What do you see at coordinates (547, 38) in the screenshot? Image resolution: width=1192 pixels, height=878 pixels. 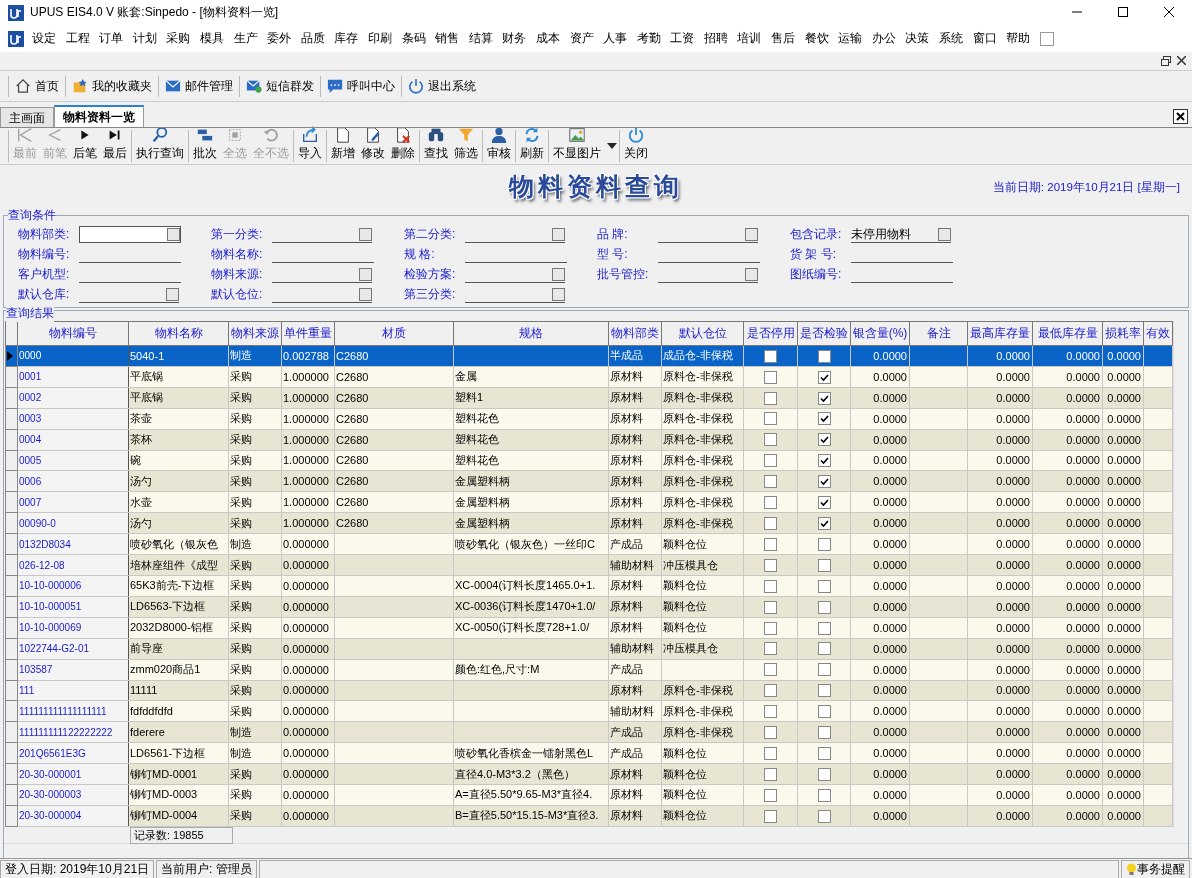 I see `menu-item: 成本` at bounding box center [547, 38].